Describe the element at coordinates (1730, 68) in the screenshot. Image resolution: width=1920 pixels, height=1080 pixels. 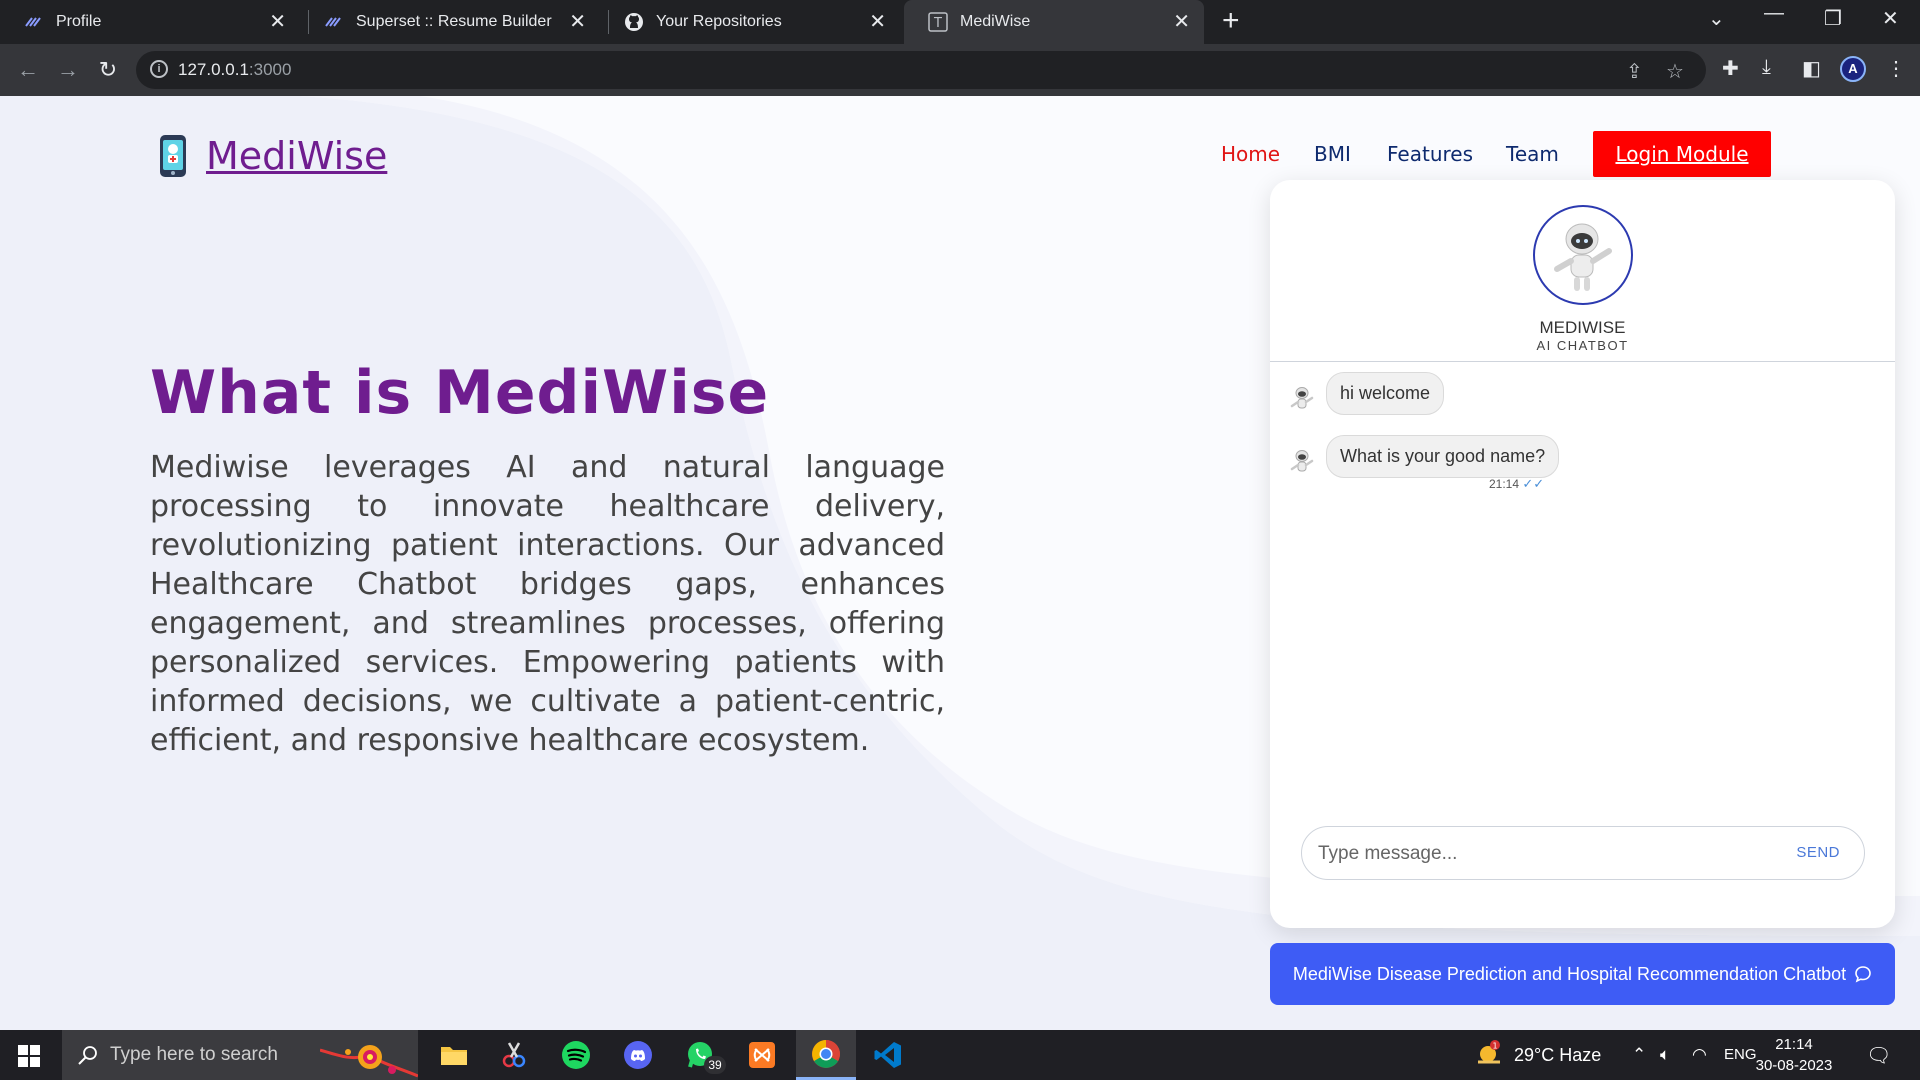
I see `extensions-puzzle-icon: ✚` at that location.